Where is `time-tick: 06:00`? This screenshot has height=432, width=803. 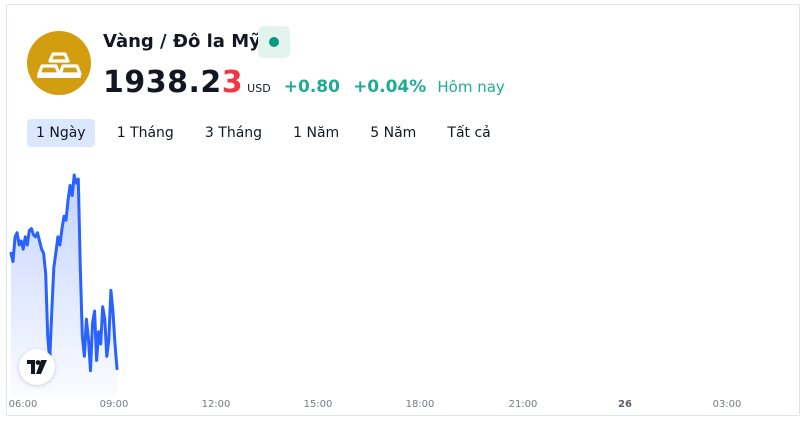
time-tick: 06:00 is located at coordinates (23, 404).